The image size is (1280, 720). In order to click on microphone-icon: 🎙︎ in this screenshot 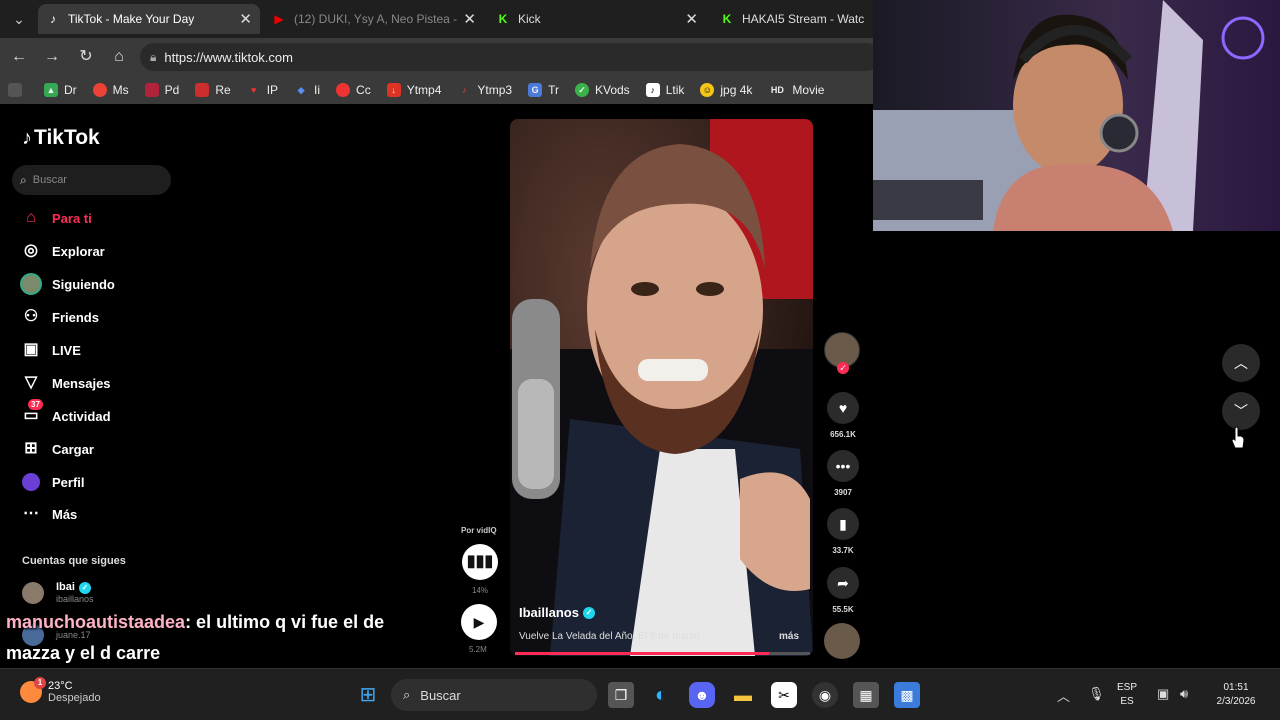, I will do `click(1096, 694)`.